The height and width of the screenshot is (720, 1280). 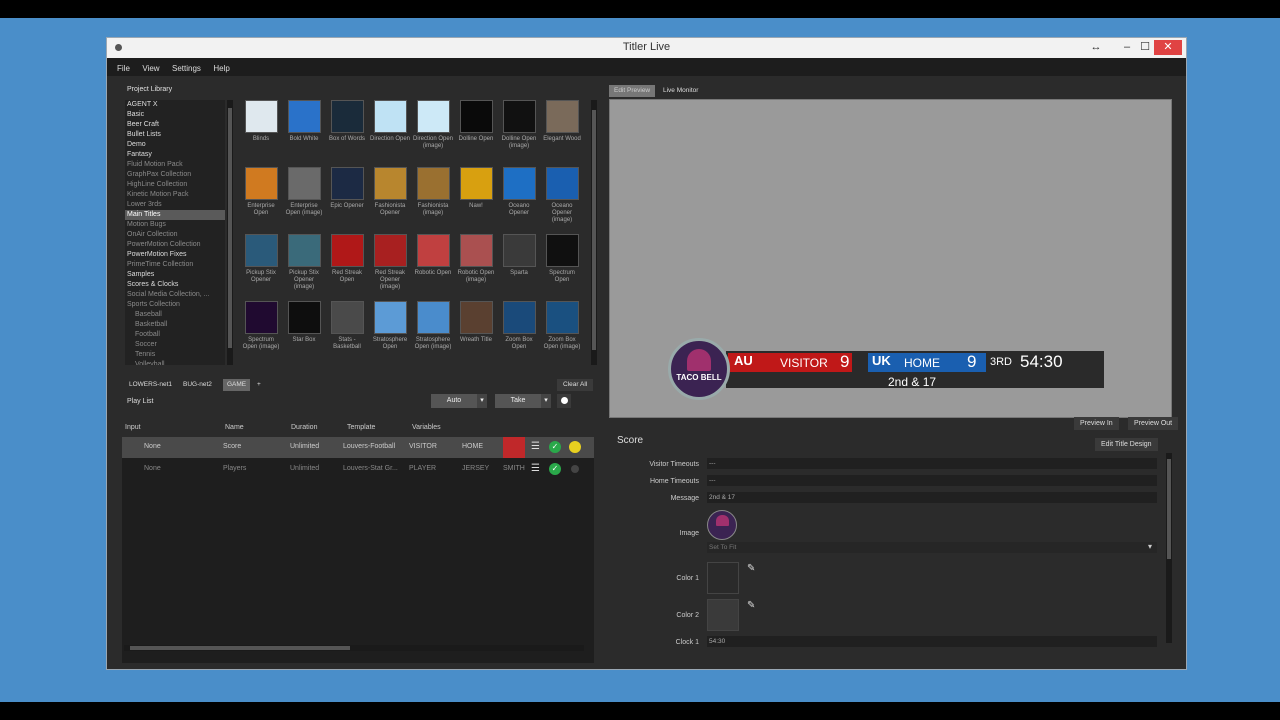 I want to click on record-button, so click(x=564, y=401).